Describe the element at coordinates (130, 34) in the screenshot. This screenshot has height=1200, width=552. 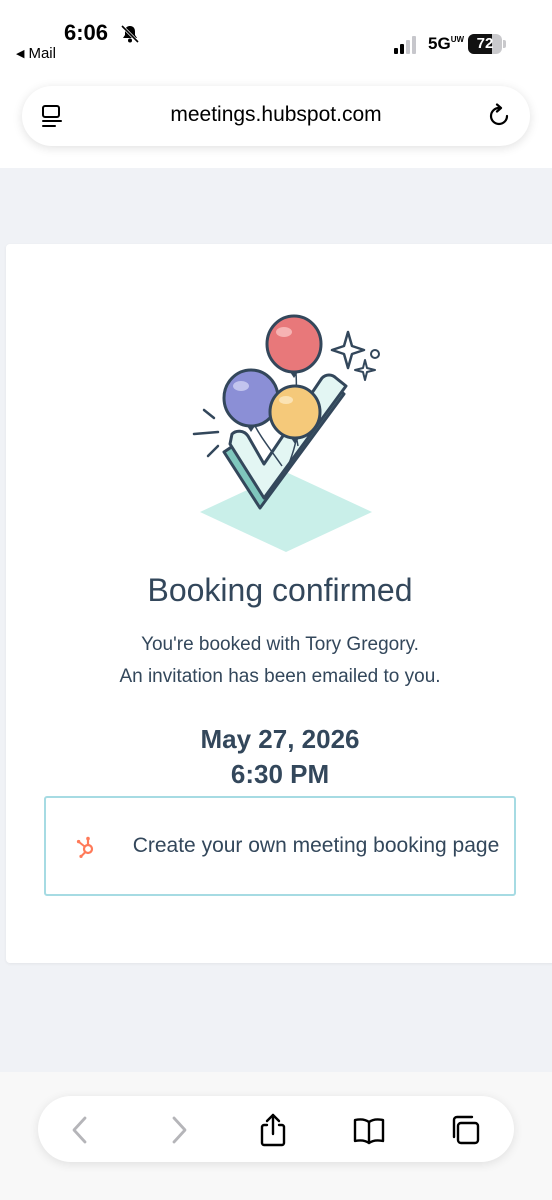
I see `bell-slash-icon` at that location.